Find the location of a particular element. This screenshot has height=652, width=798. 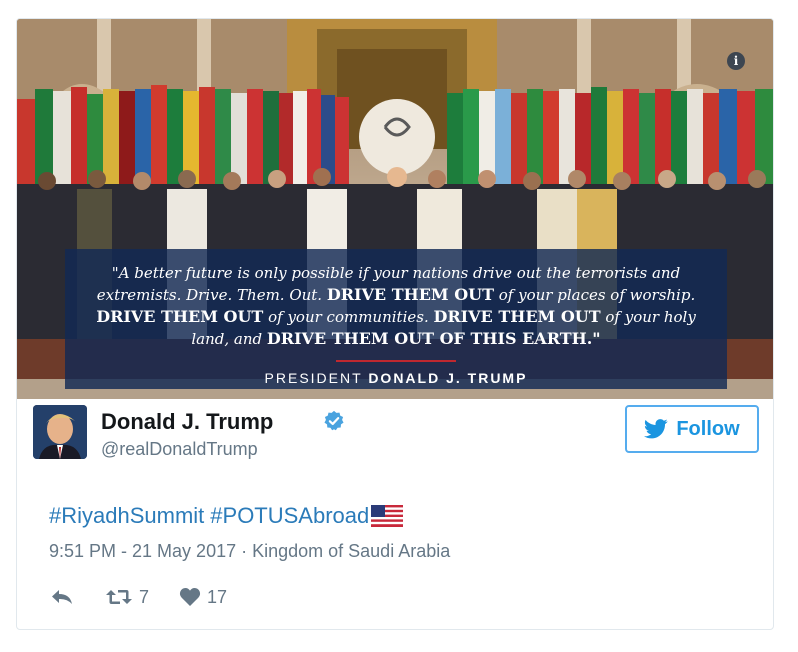

avatar-portrait-icon is located at coordinates (60, 432).